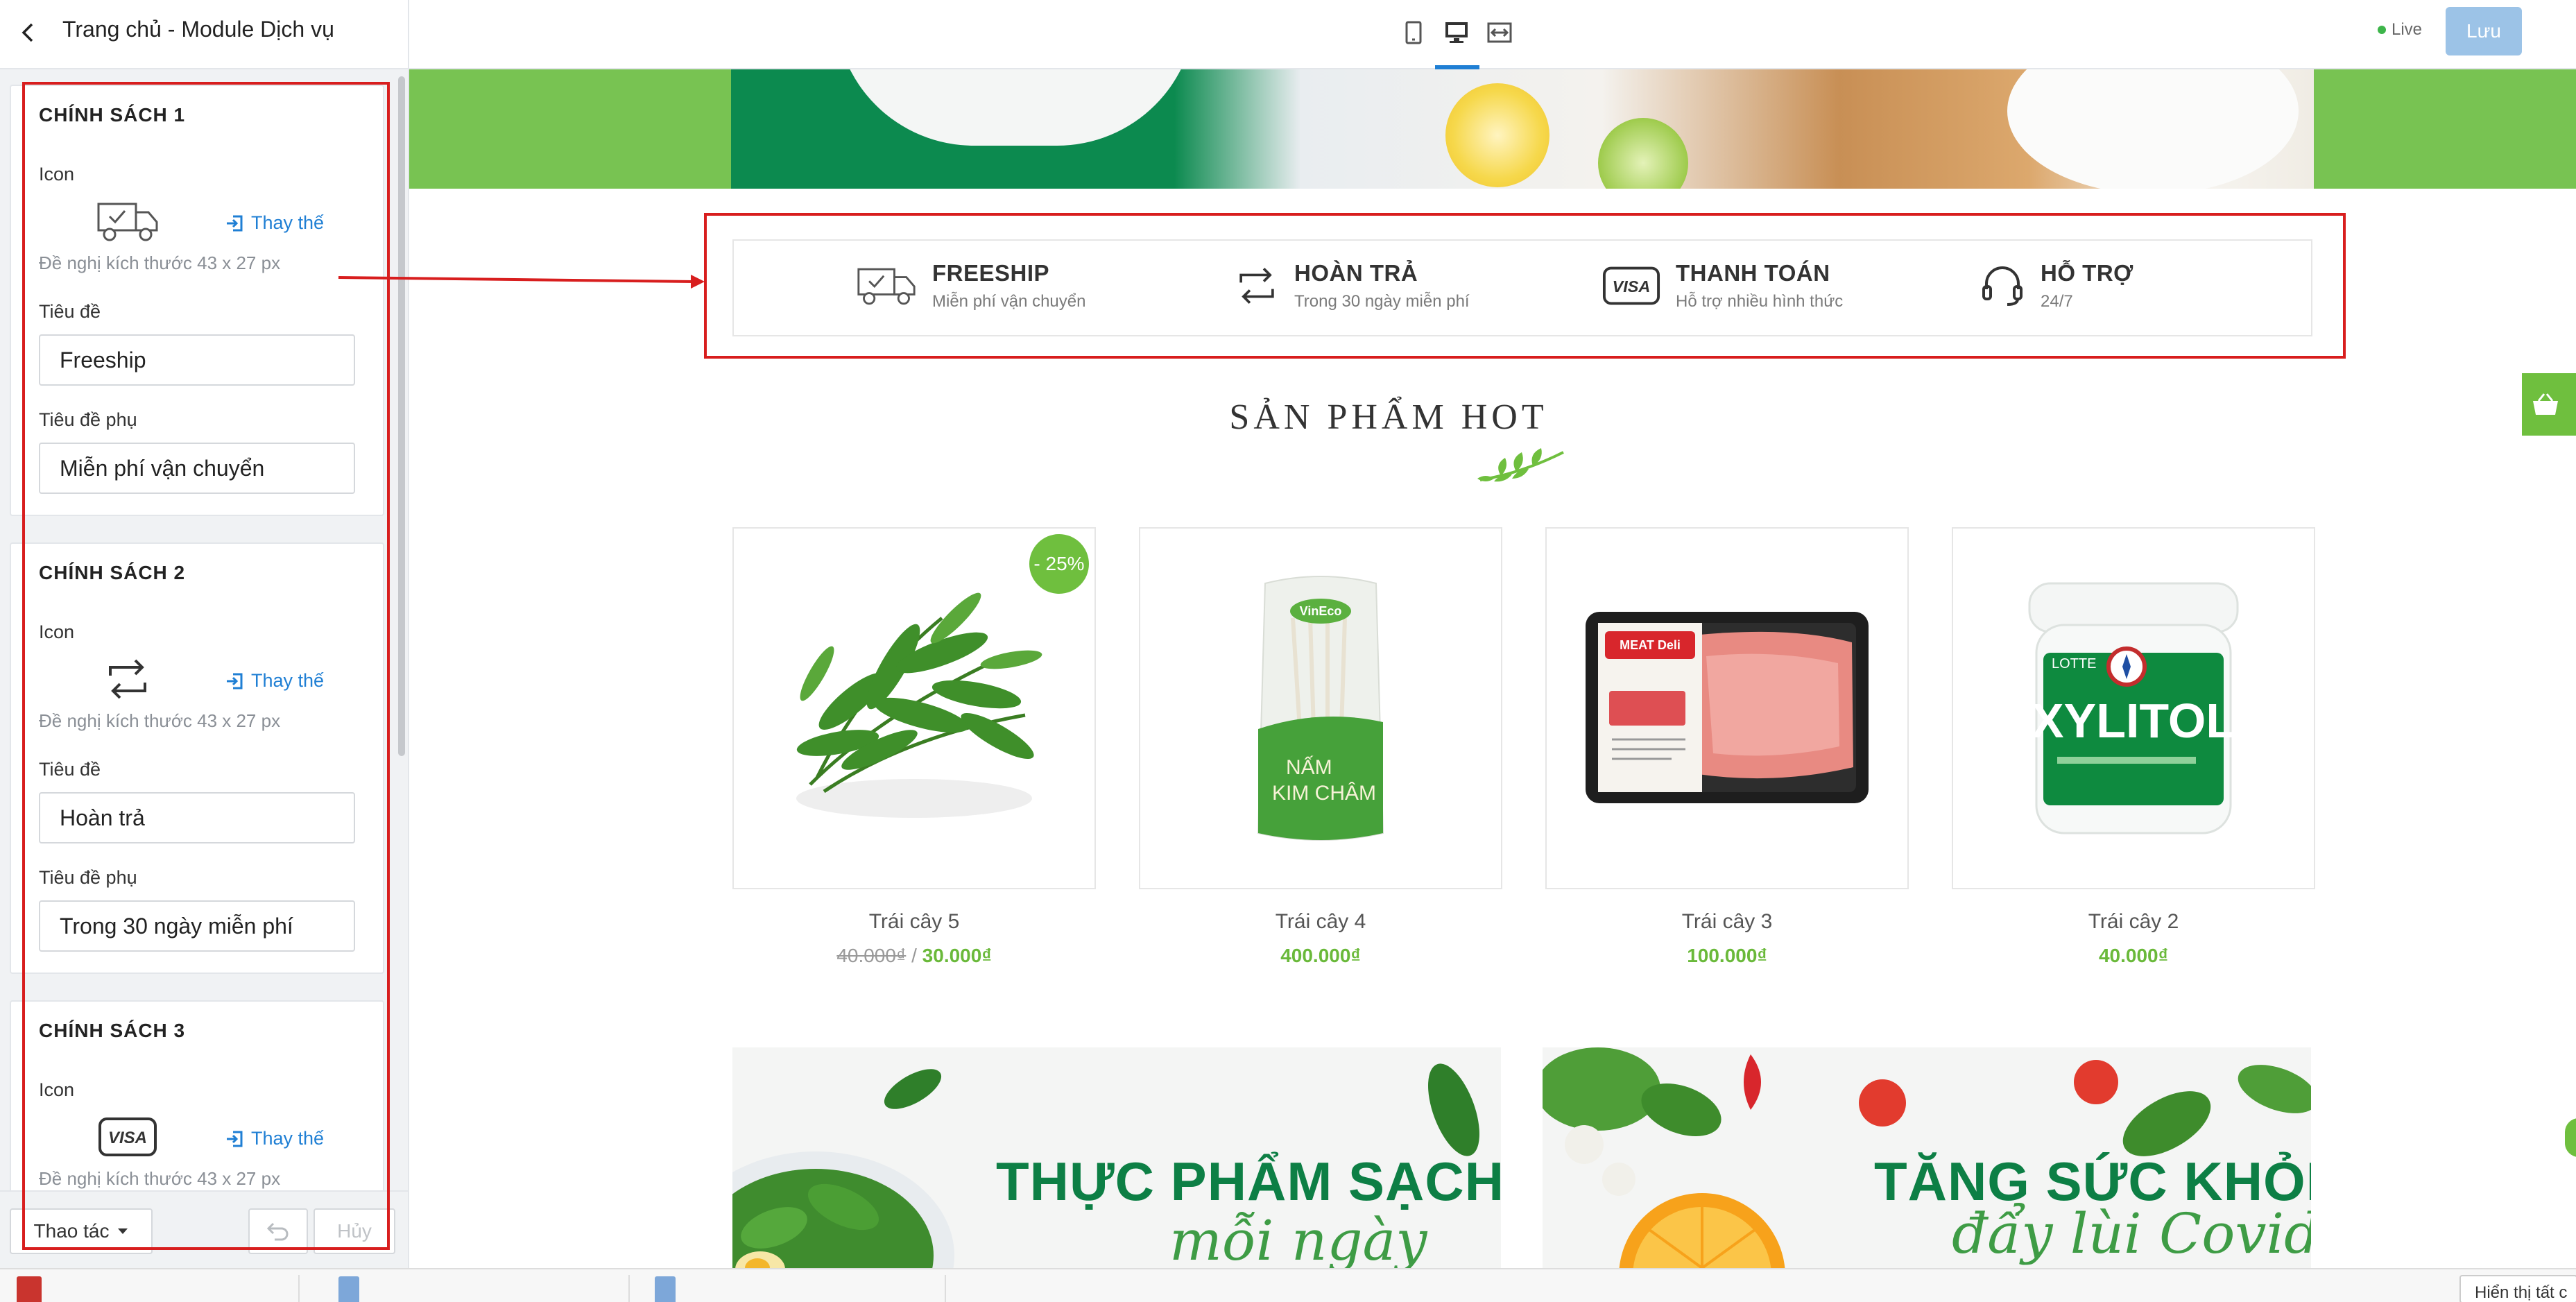 The width and height of the screenshot is (2576, 1302). I want to click on cancel-button: Hủy, so click(354, 1231).